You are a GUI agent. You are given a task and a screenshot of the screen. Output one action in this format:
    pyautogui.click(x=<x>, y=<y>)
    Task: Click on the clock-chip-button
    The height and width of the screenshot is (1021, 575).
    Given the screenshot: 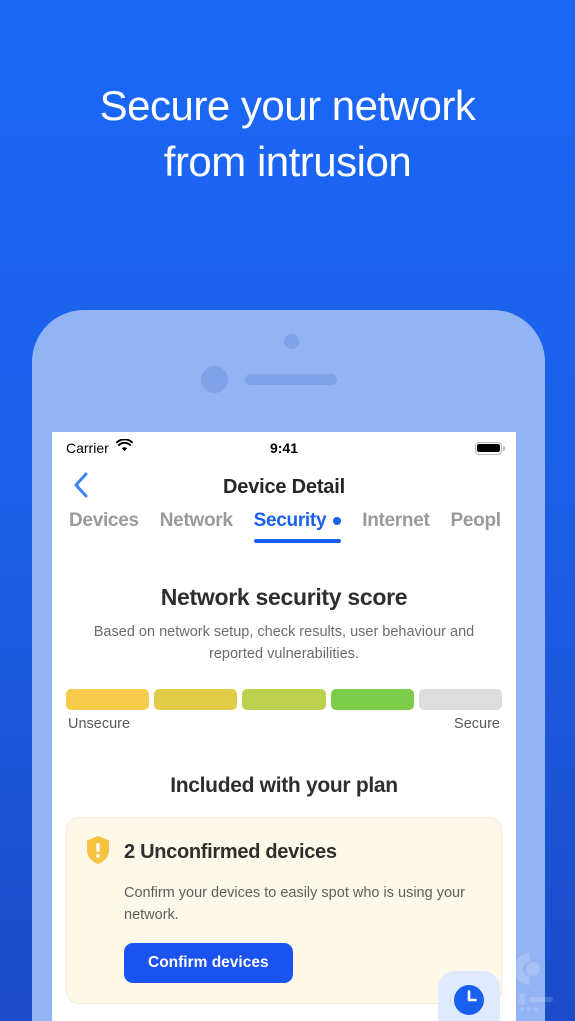 What is the action you would take?
    pyautogui.click(x=469, y=996)
    